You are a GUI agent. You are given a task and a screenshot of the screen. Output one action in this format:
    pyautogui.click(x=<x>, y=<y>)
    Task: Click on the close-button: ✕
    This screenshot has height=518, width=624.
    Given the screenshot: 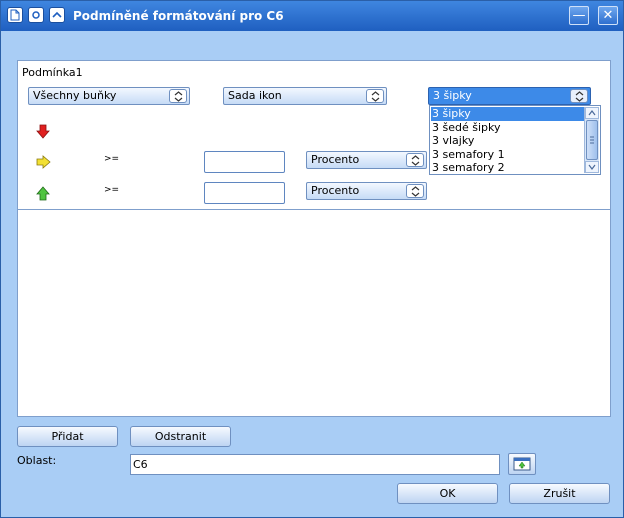 What is the action you would take?
    pyautogui.click(x=608, y=15)
    